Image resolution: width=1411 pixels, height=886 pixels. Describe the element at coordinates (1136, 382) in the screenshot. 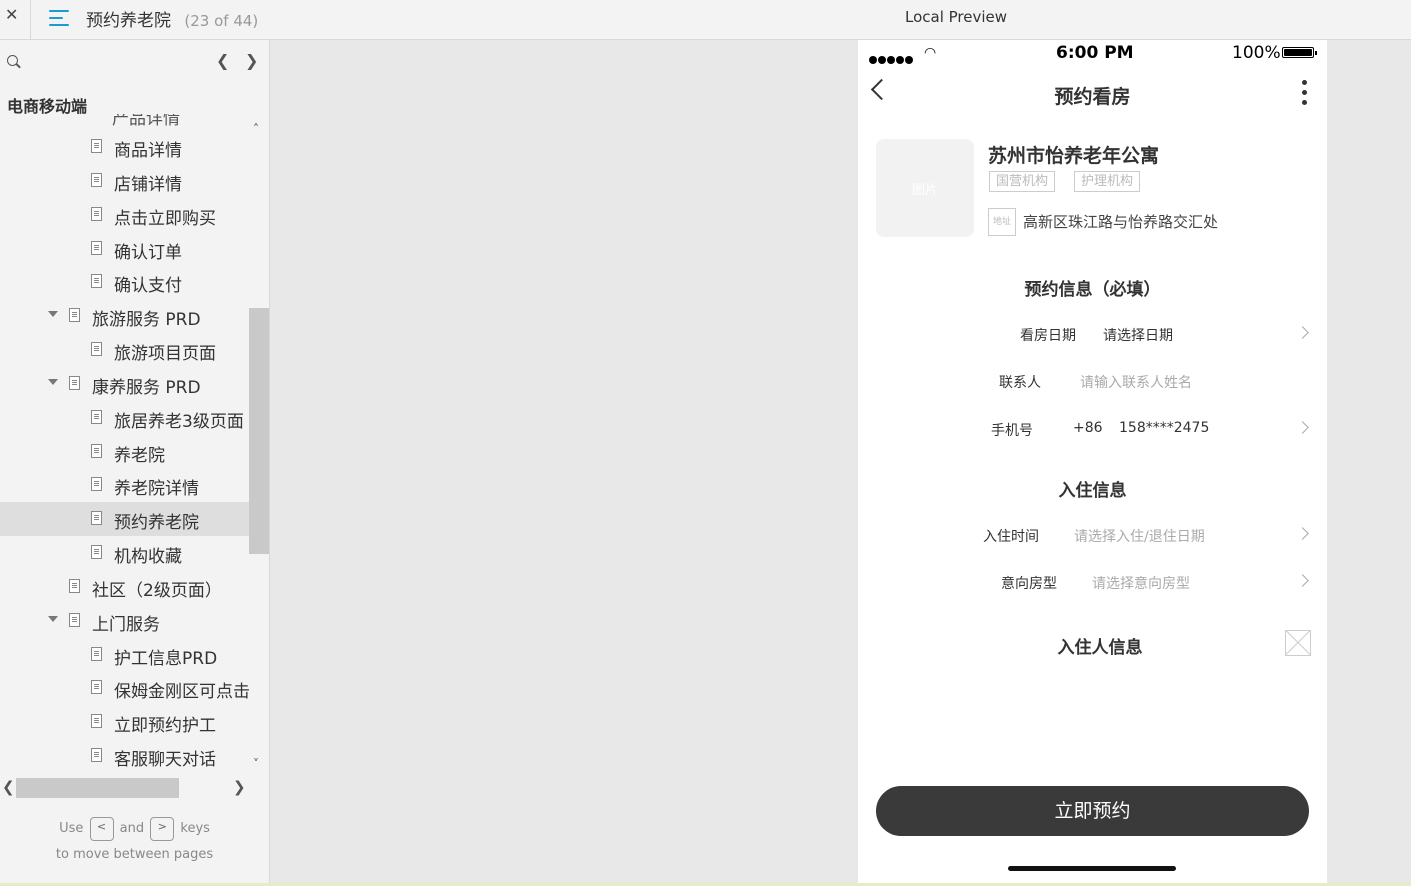

I see `contact-name-input: 请输入联系人姓名` at that location.